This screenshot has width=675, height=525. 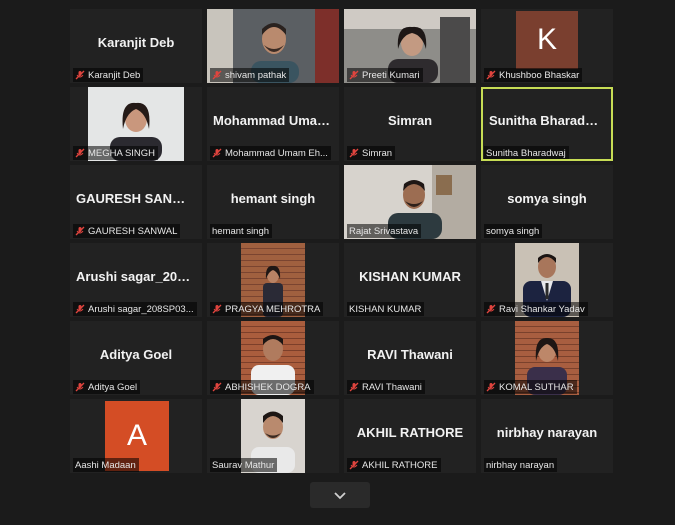 What do you see at coordinates (400, 465) in the screenshot?
I see `participant-label-text: AKHIL RATHORE` at bounding box center [400, 465].